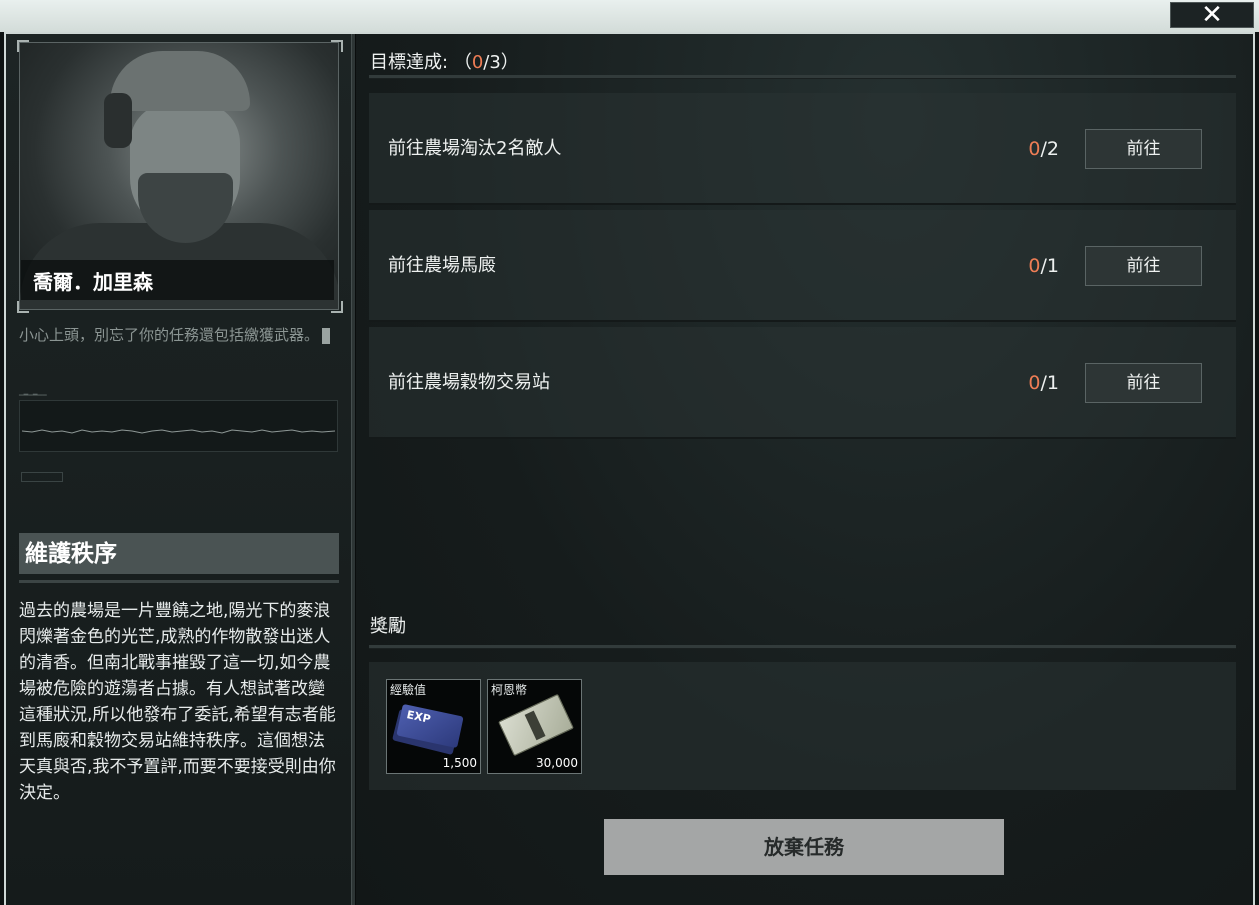 The height and width of the screenshot is (905, 1259). What do you see at coordinates (804, 847) in the screenshot?
I see `abandon-mission-button: 放棄任務` at bounding box center [804, 847].